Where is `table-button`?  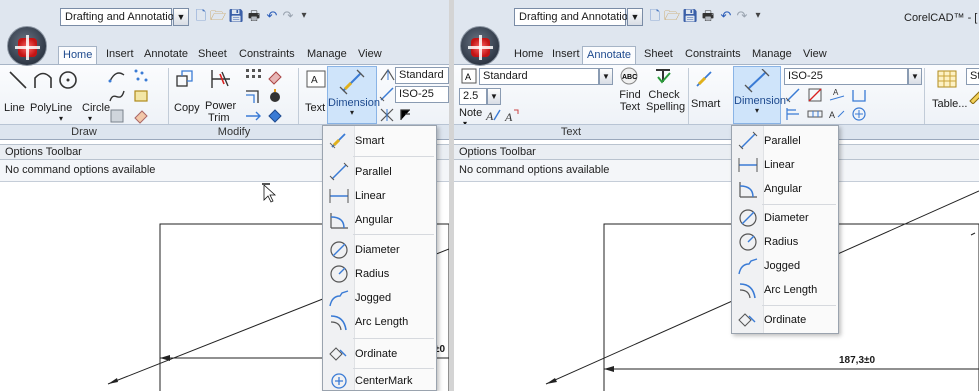
table-button is located at coordinates (947, 79).